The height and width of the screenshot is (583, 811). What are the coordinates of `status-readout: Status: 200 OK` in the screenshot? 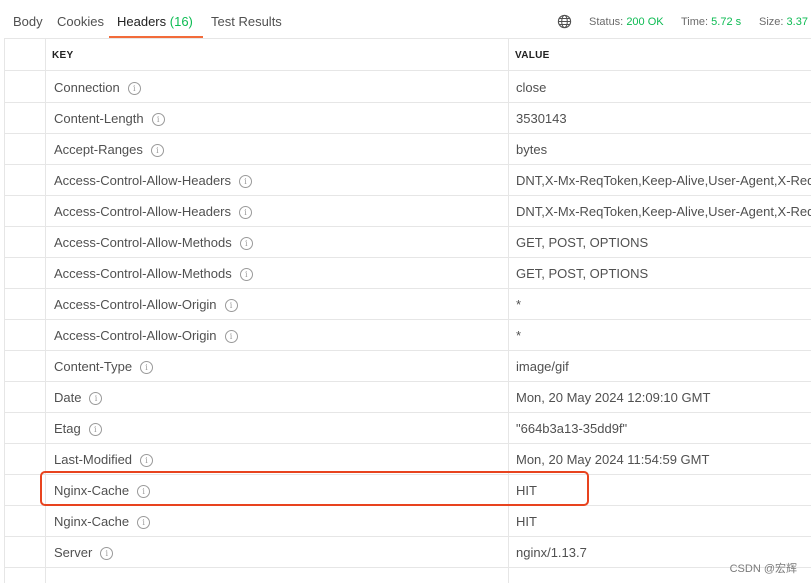 It's located at (626, 22).